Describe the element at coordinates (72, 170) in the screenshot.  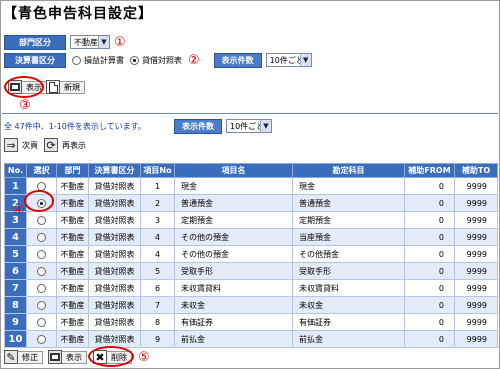
I see `col-dept: 部門` at that location.